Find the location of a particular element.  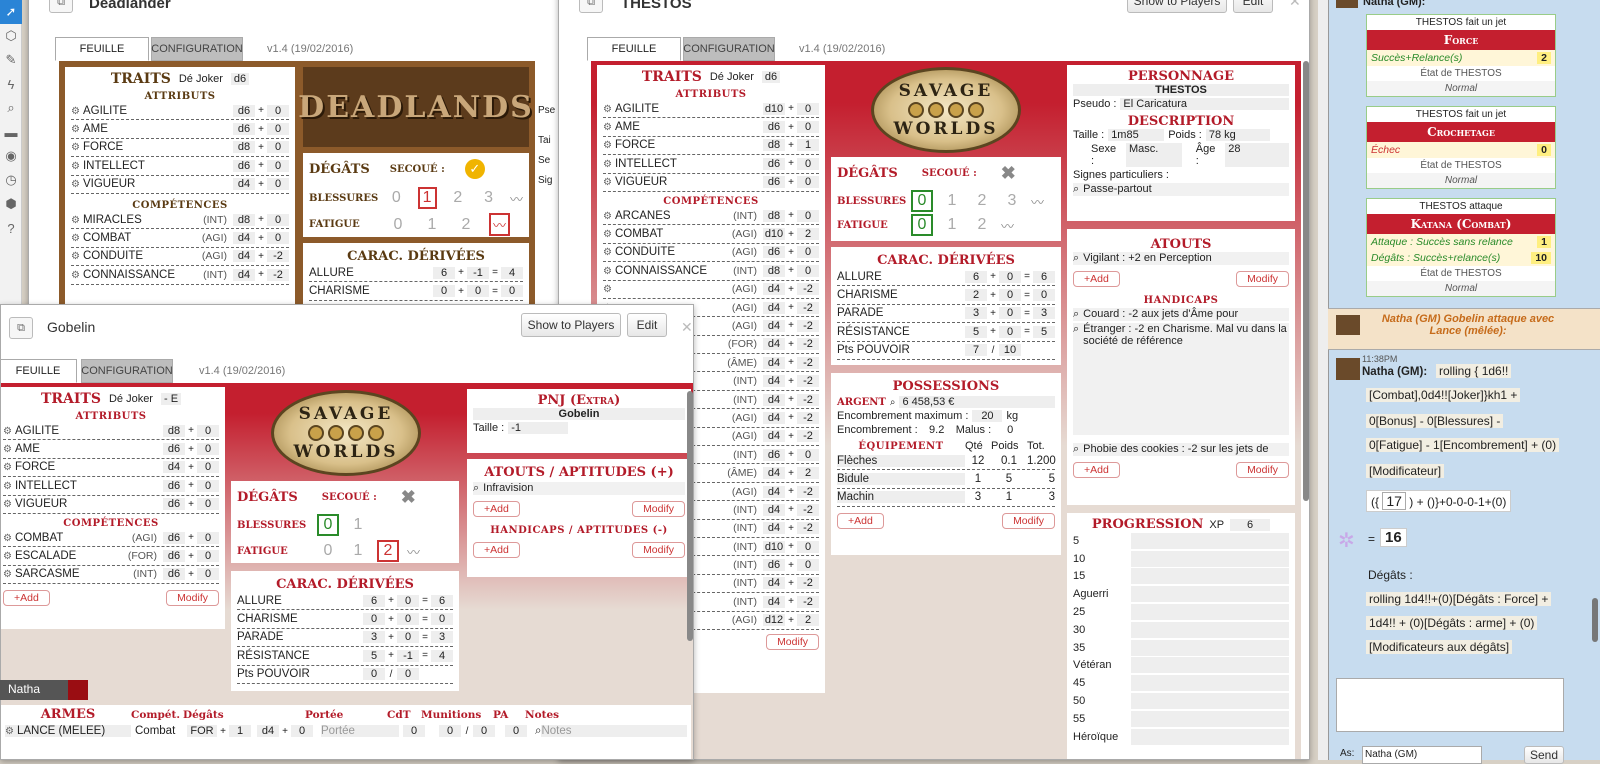

carac-base: 5 is located at coordinates (374, 655).